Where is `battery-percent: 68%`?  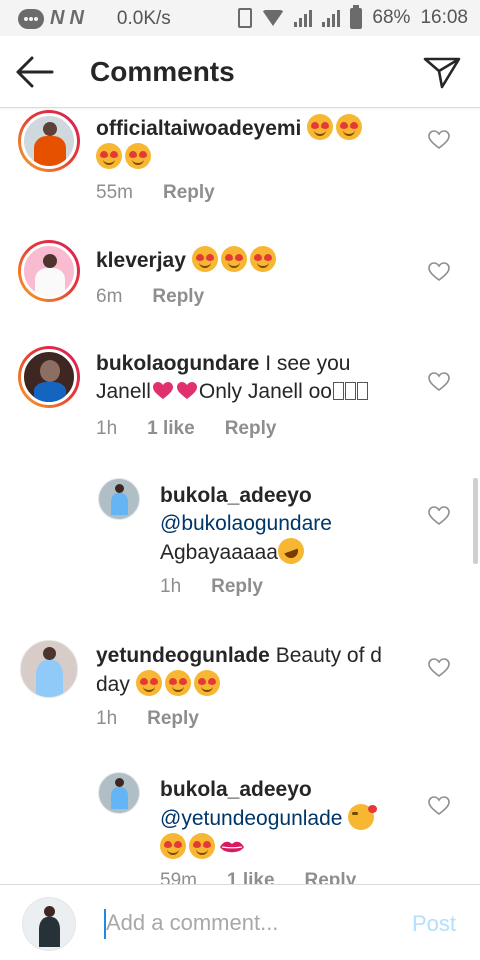
battery-percent: 68% is located at coordinates (391, 17).